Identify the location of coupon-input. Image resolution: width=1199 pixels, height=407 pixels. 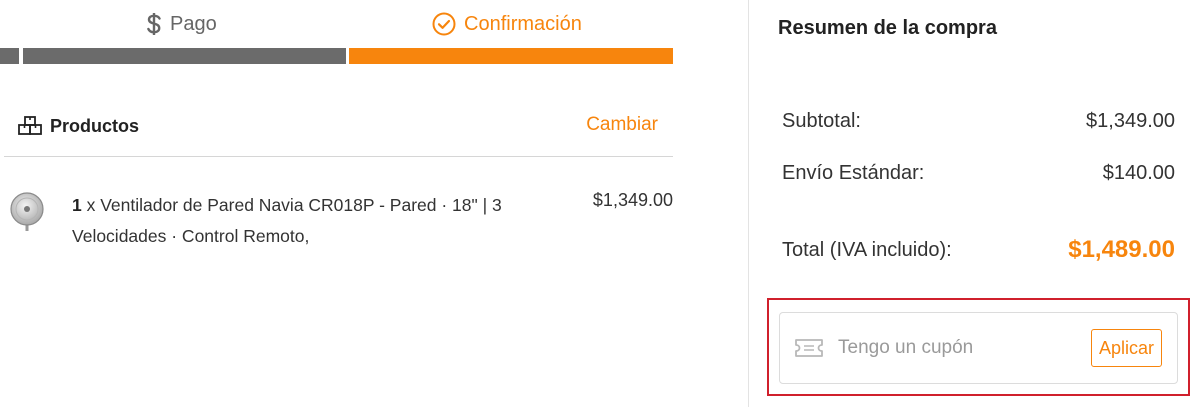
(953, 348).